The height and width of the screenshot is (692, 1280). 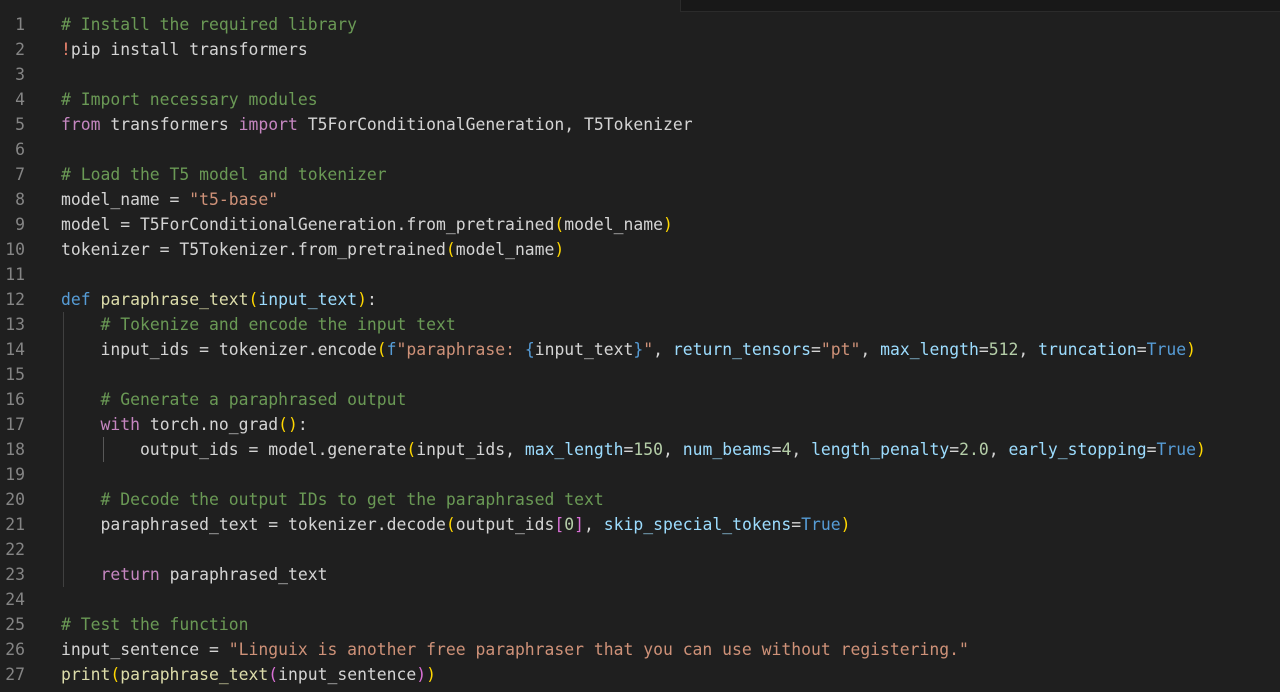 What do you see at coordinates (347, 674) in the screenshot?
I see `code-token: input_sentence` at bounding box center [347, 674].